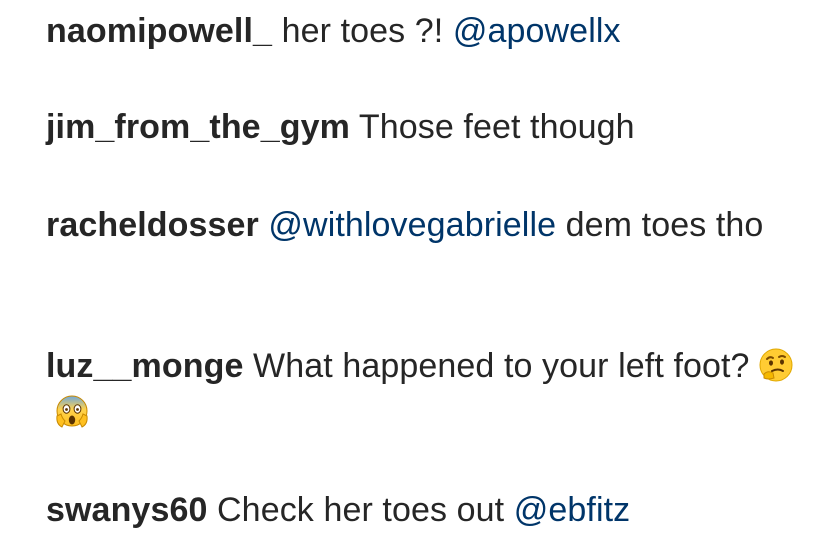  Describe the element at coordinates (198, 127) in the screenshot. I see `comment-username: jim_from_the_gym` at that location.